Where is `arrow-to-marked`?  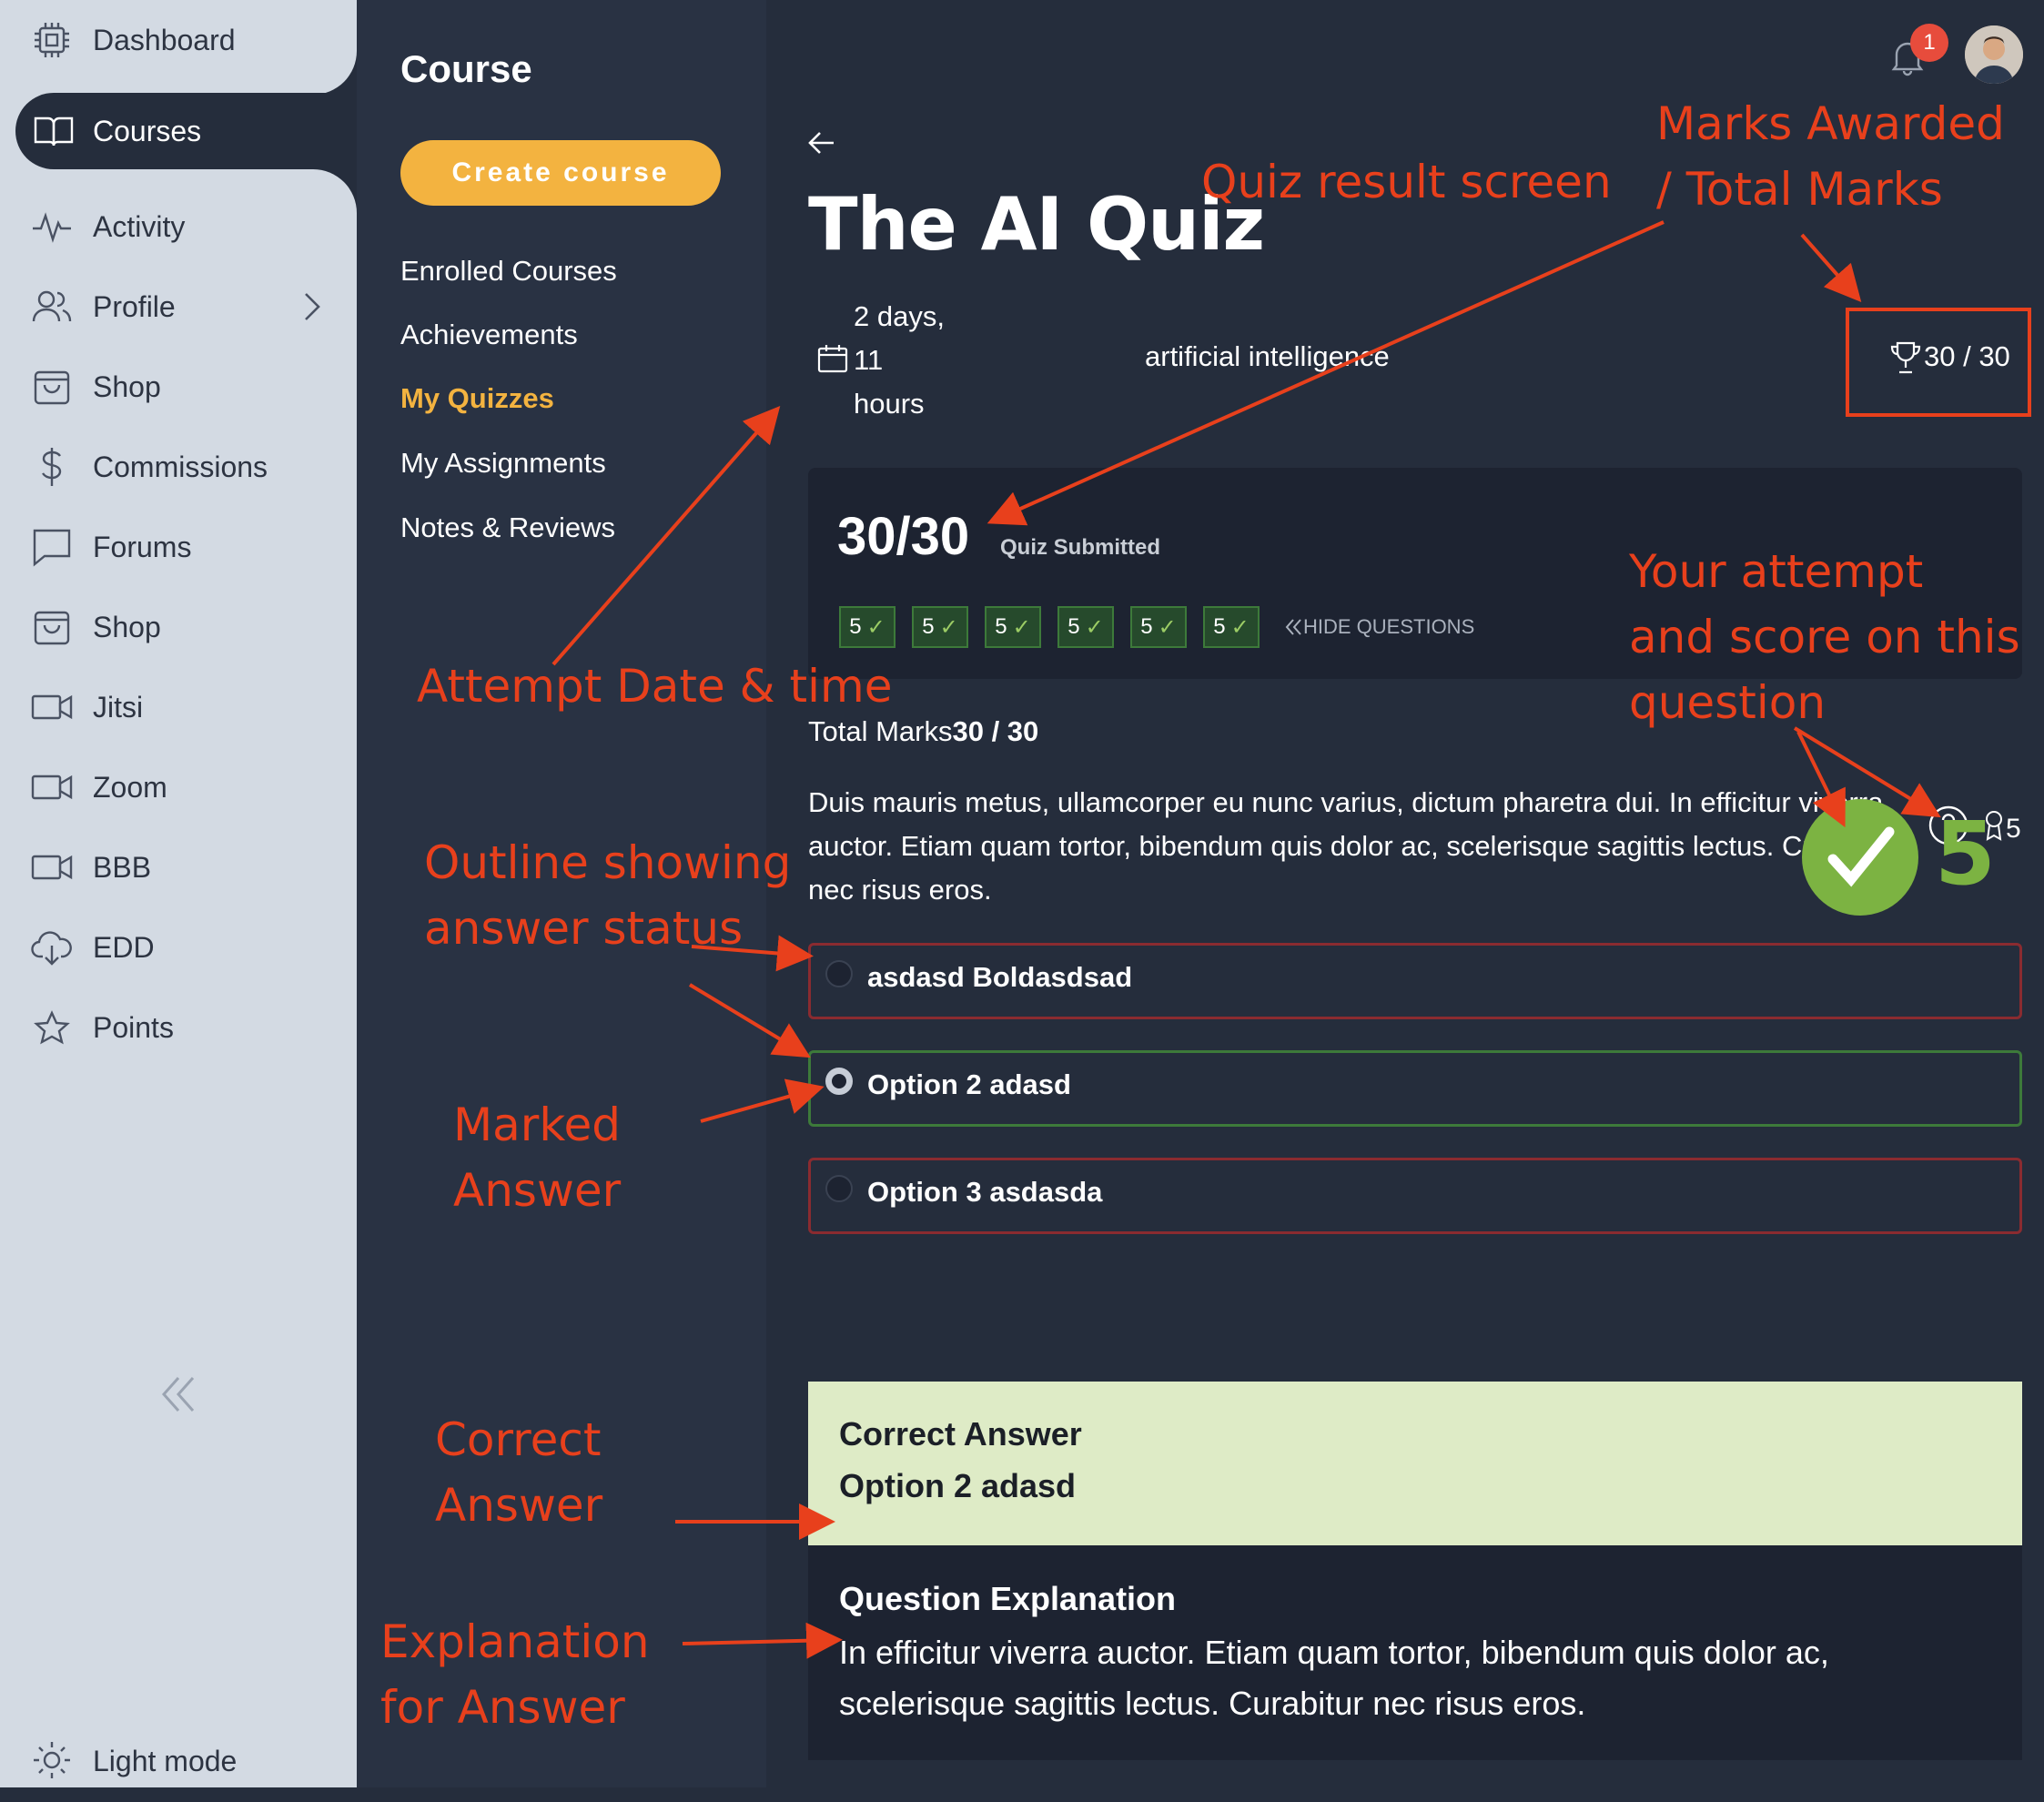 arrow-to-marked is located at coordinates (762, 1100).